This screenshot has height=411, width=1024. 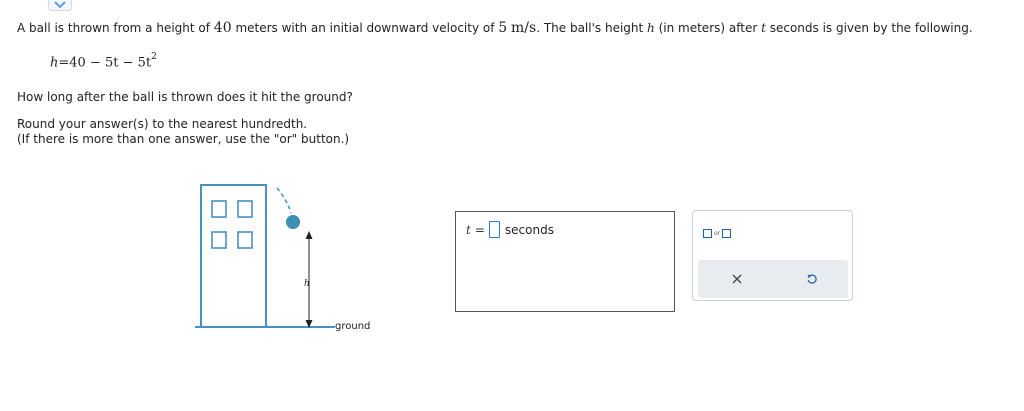 What do you see at coordinates (565, 261) in the screenshot?
I see `answer-area: t = seconds` at bounding box center [565, 261].